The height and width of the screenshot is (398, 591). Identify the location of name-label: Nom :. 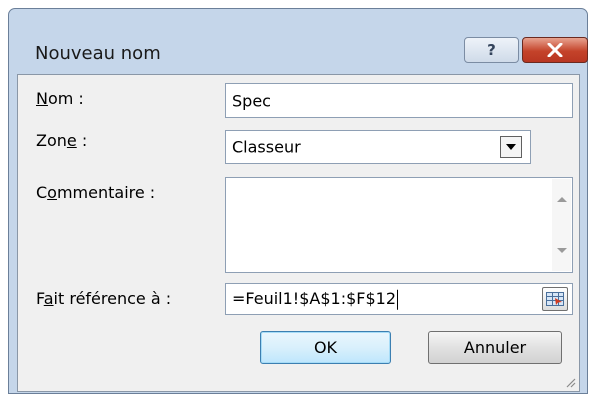
(60, 98).